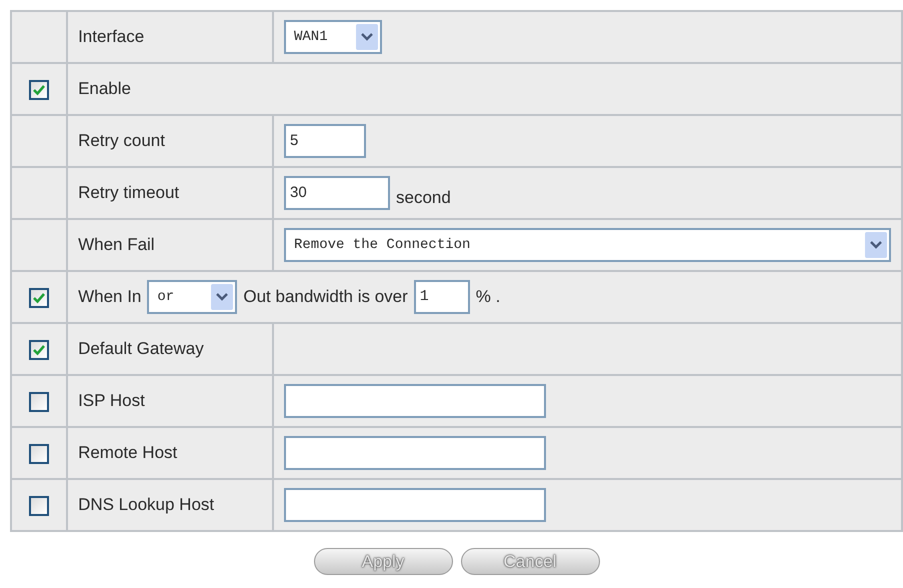 The image size is (903, 588). I want to click on label-text: Retry count, so click(121, 140).